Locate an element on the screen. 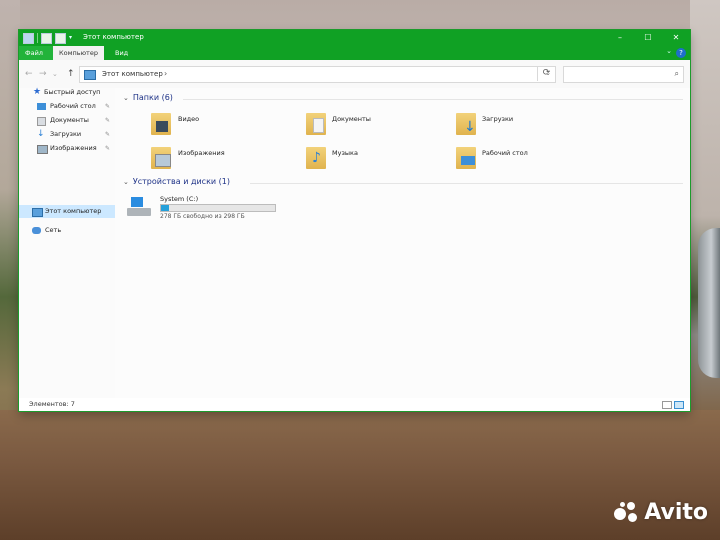  tiles-view-icon is located at coordinates (679, 405).